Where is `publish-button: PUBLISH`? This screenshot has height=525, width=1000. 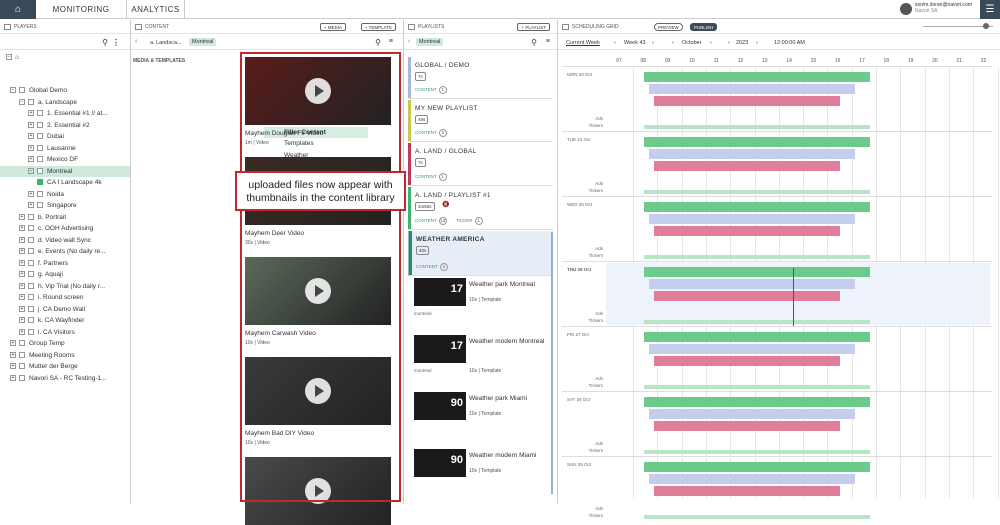 publish-button: PUBLISH is located at coordinates (704, 27).